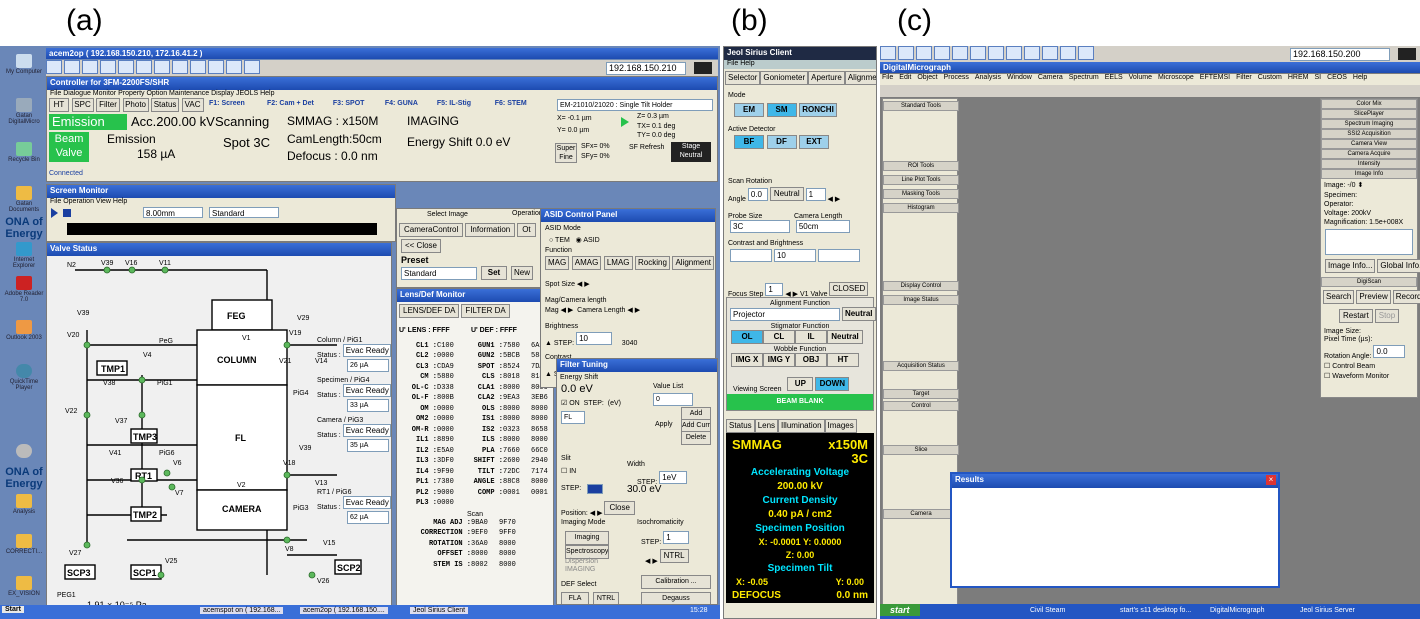 The image size is (1420, 619). What do you see at coordinates (822, 226) in the screenshot?
I see `camera-length-select: 50cm` at bounding box center [822, 226].